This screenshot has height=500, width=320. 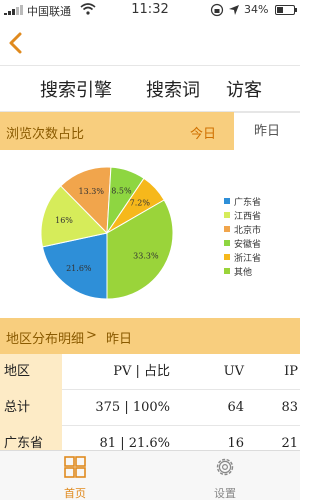 What do you see at coordinates (225, 493) in the screenshot?
I see `settings-tab-label: 设置` at bounding box center [225, 493].